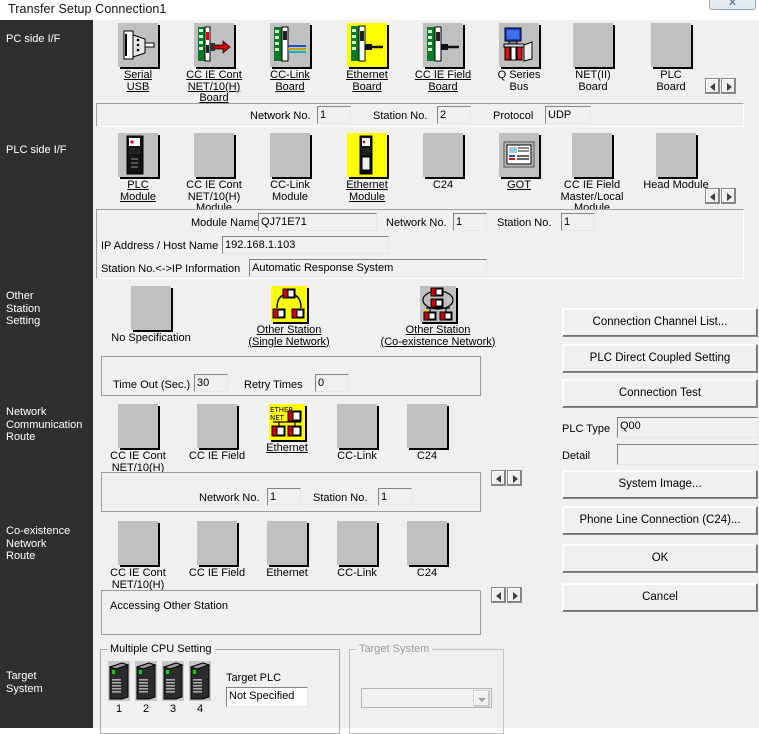 Image resolution: width=759 pixels, height=734 pixels. What do you see at coordinates (687, 454) in the screenshot?
I see `detail-input` at bounding box center [687, 454].